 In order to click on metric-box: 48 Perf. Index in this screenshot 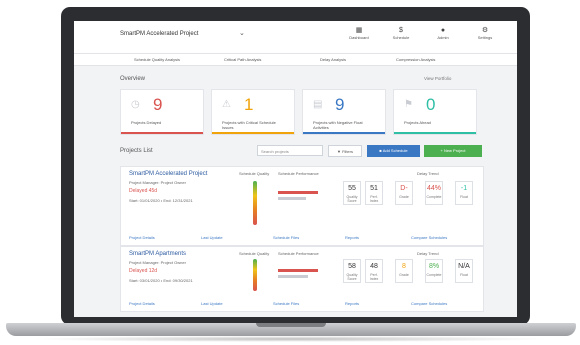, I will do `click(374, 271)`.